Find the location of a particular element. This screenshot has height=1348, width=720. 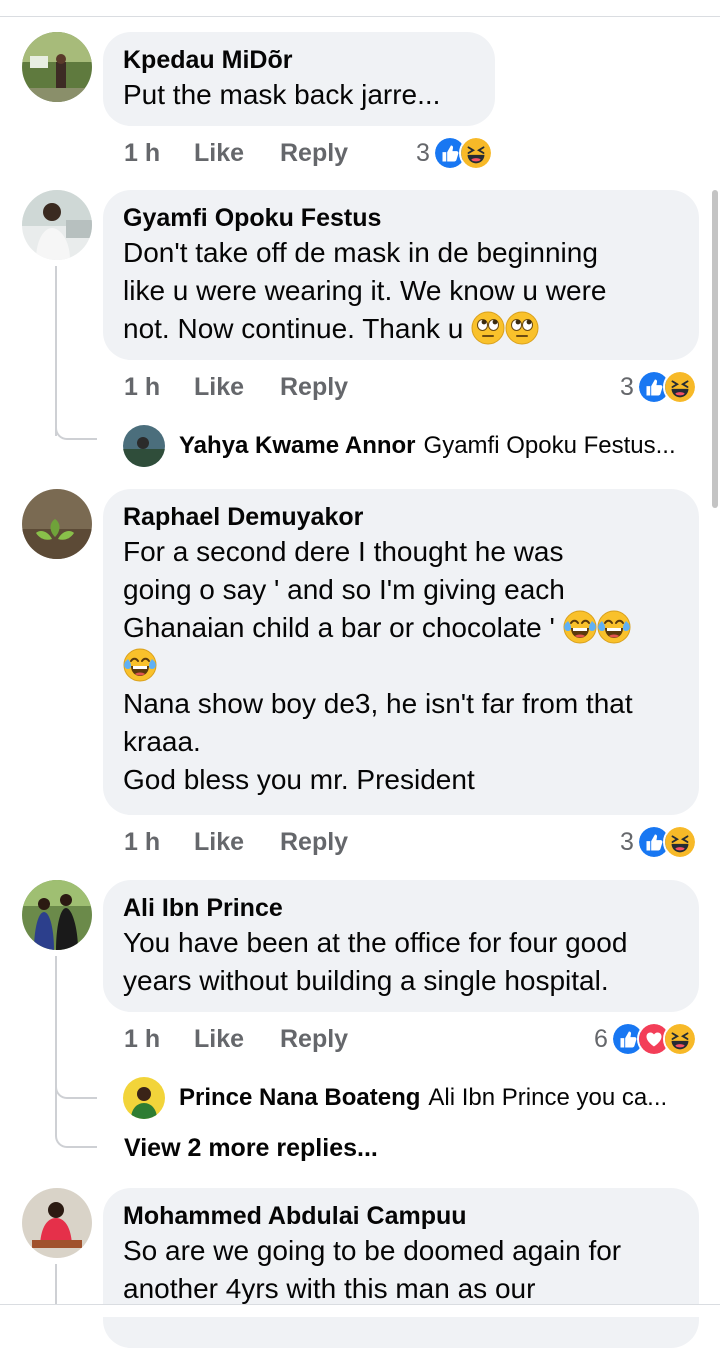

comment-author: Ali Ibn Prince is located at coordinates (400, 908).